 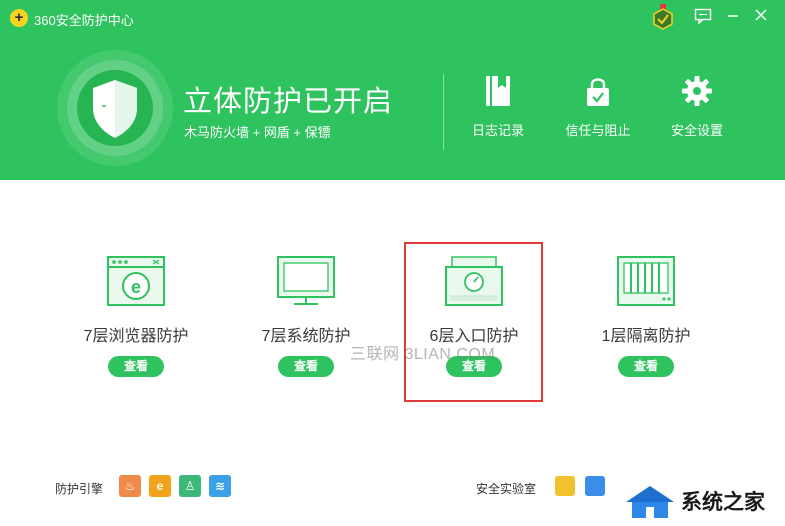 What do you see at coordinates (646, 281) in the screenshot?
I see `isolation-icon` at bounding box center [646, 281].